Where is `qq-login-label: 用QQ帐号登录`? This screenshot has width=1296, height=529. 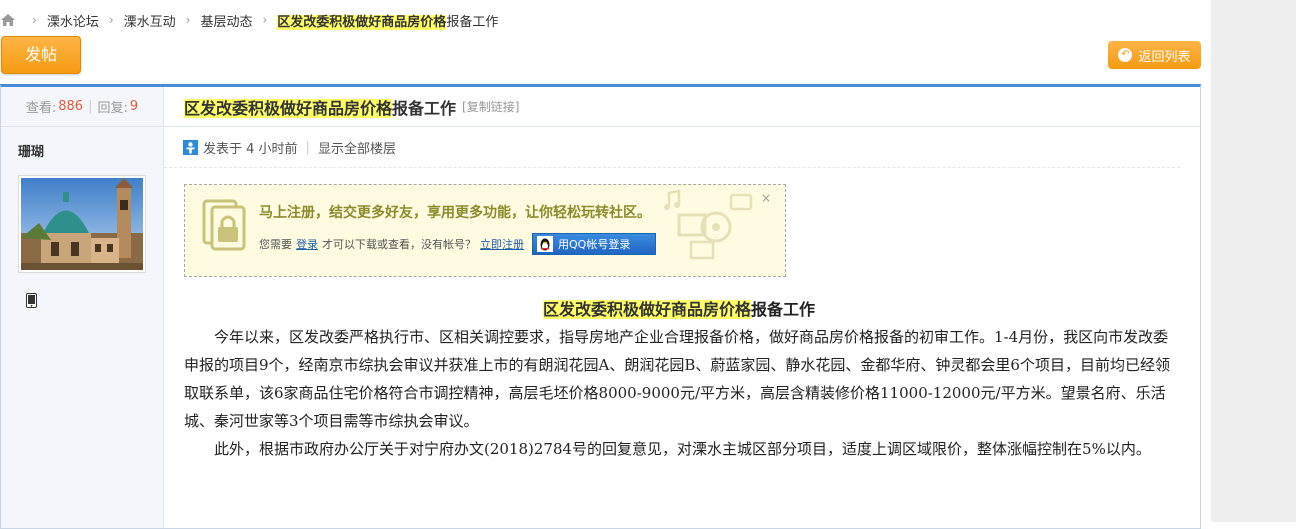 qq-login-label: 用QQ帐号登录 is located at coordinates (594, 244).